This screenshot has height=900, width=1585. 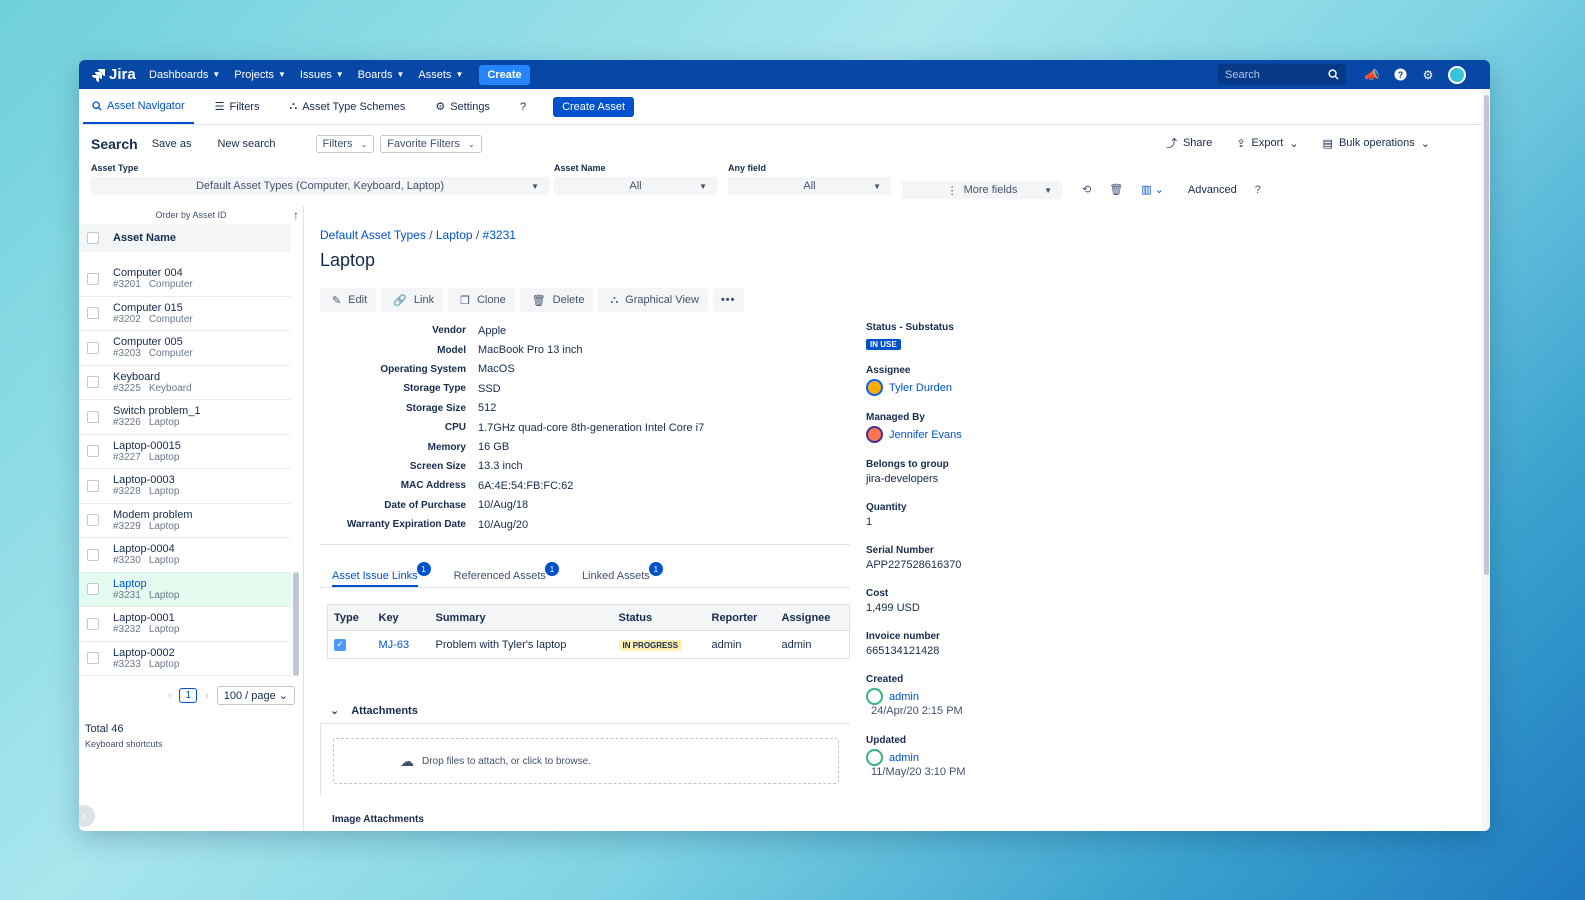 What do you see at coordinates (185, 314) in the screenshot?
I see `list-item: Computer 015 #3202 Computer` at bounding box center [185, 314].